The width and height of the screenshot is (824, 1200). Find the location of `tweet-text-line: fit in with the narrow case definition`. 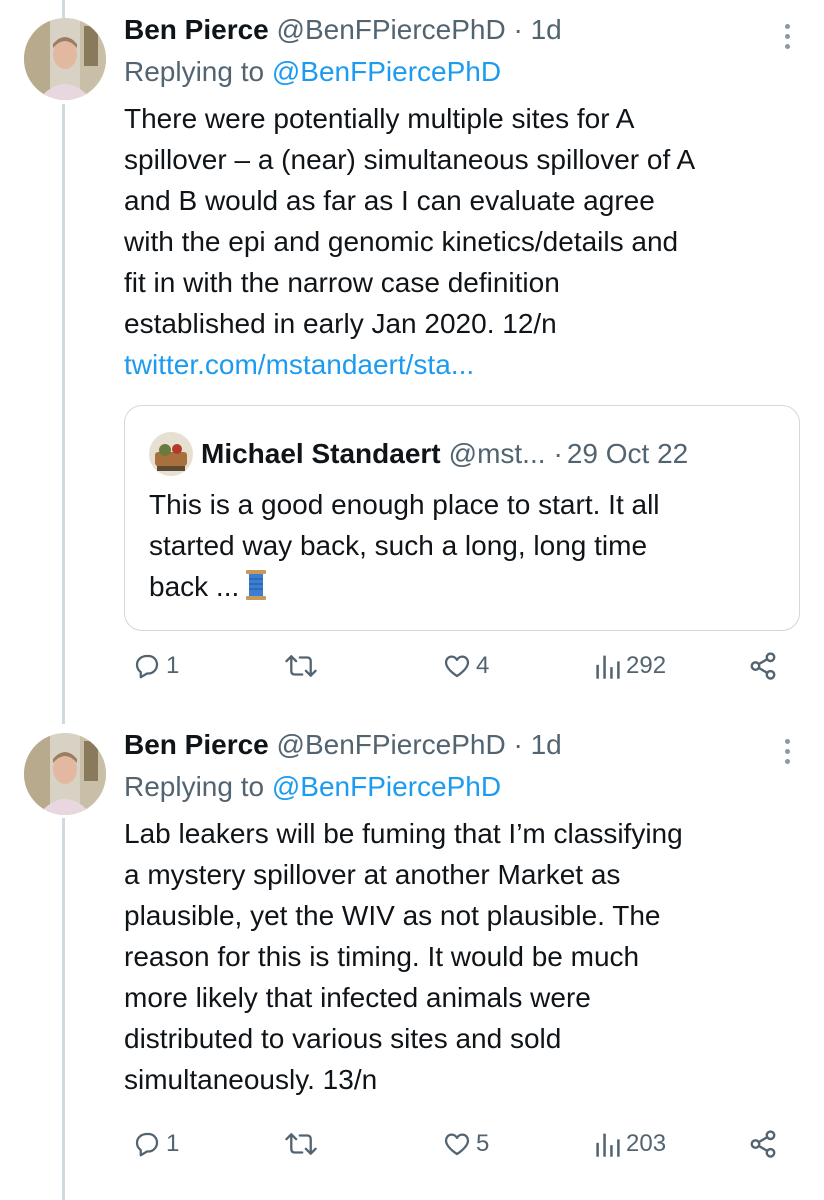

tweet-text-line: fit in with the narrow case definition is located at coordinates (342, 282).